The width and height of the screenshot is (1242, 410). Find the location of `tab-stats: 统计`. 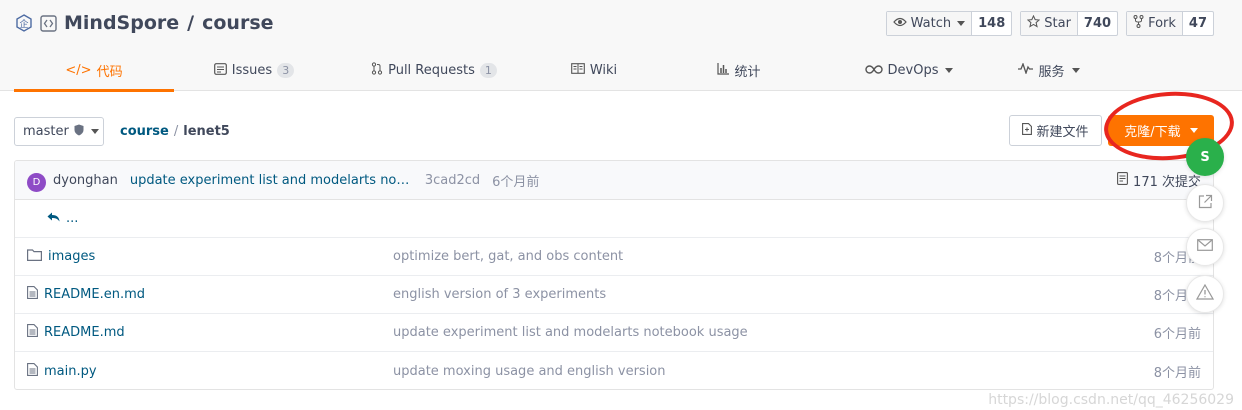

tab-stats: 统计 is located at coordinates (739, 70).